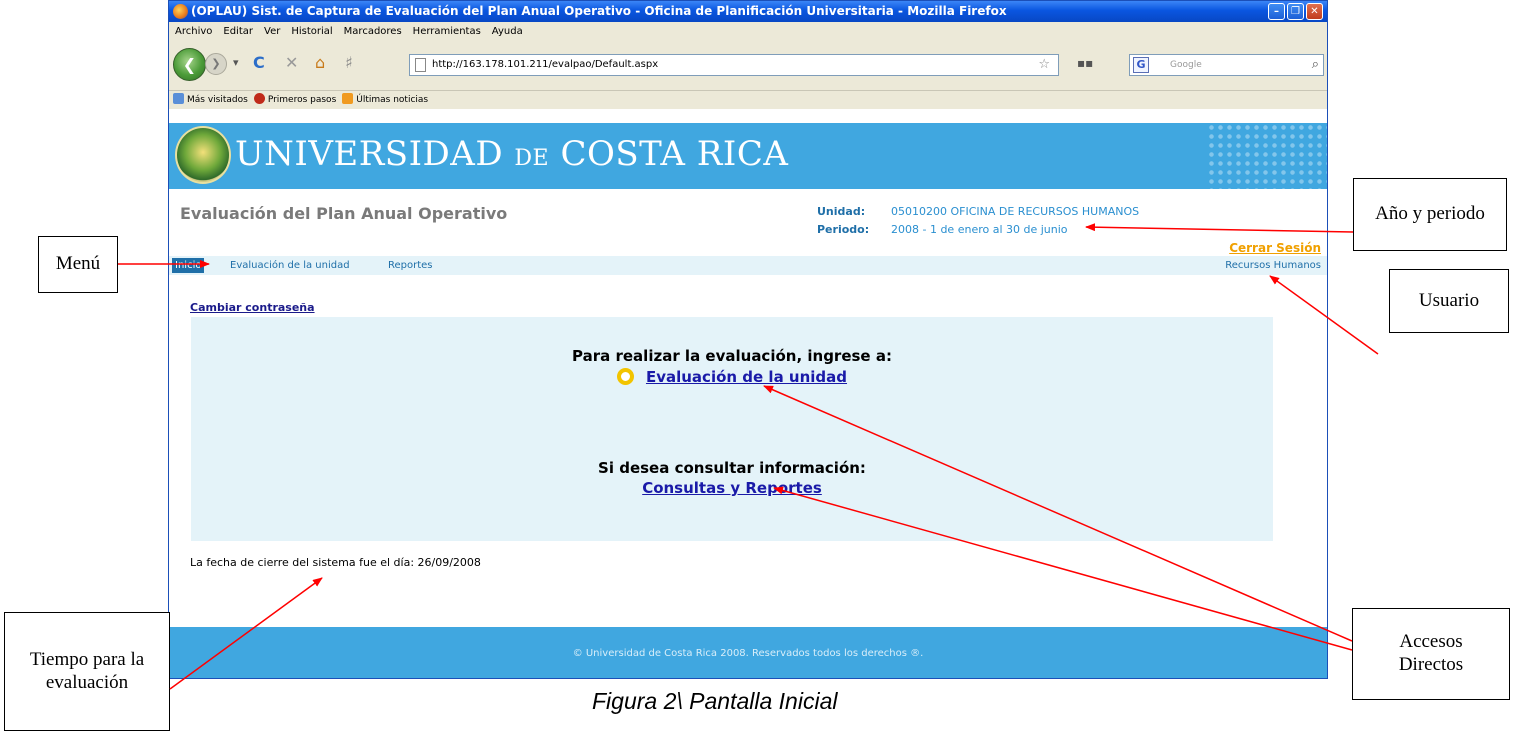  What do you see at coordinates (78, 264) in the screenshot?
I see `callout-menu: Menú` at bounding box center [78, 264].